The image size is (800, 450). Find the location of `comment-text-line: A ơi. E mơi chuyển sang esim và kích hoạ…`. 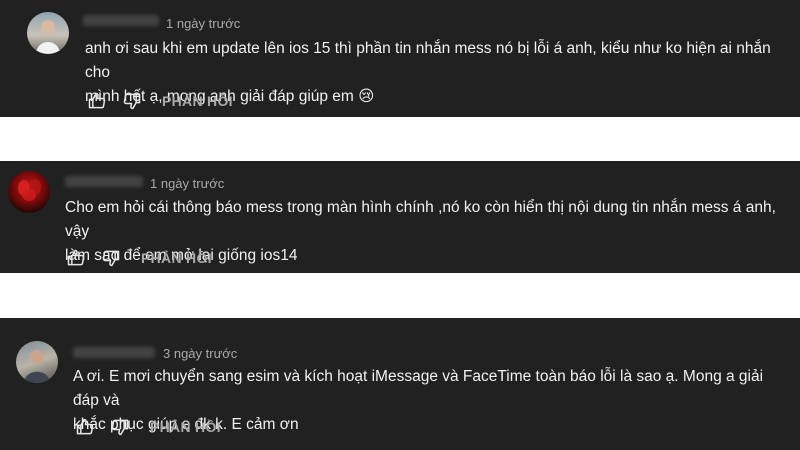

comment-text-line: A ơi. E mơi chuyển sang esim và kích hoạ… is located at coordinates (418, 388).